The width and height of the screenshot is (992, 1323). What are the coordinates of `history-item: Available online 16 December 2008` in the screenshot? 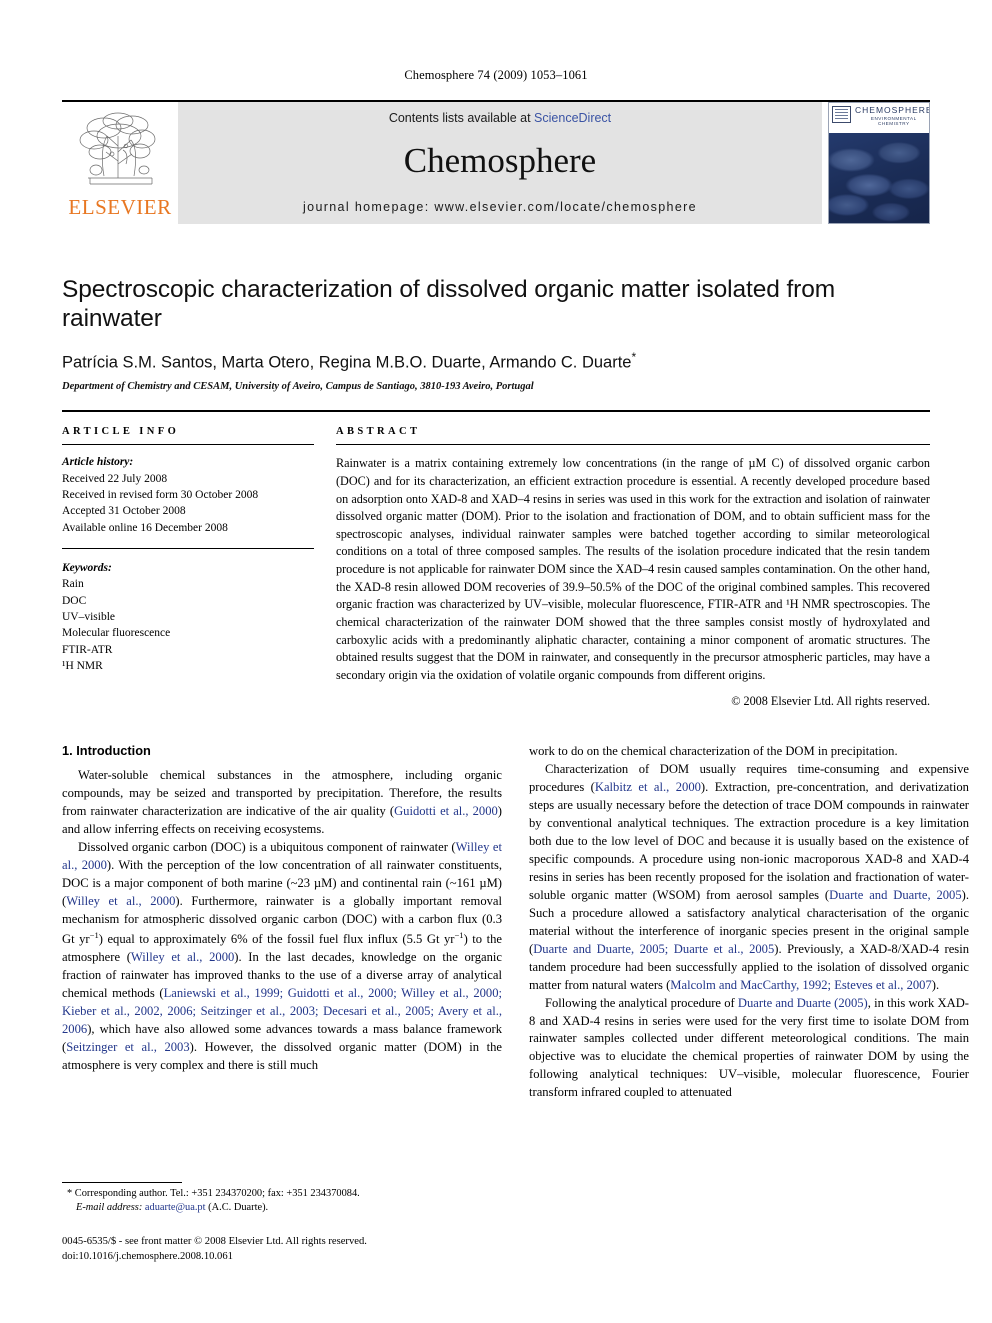 It's located at (145, 527).